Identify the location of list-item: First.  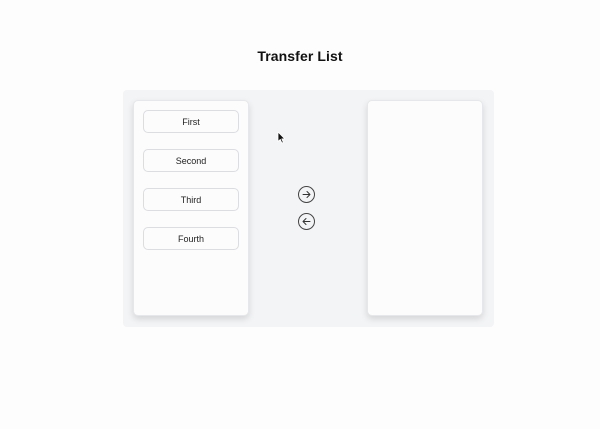
(191, 121).